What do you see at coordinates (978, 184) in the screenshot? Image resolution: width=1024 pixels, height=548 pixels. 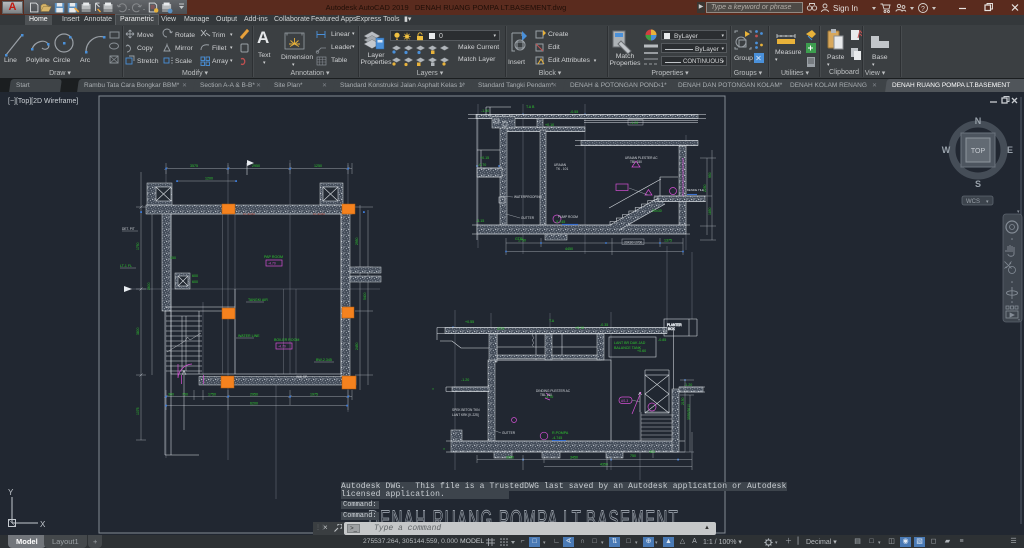 I see `svg-text: S` at bounding box center [978, 184].